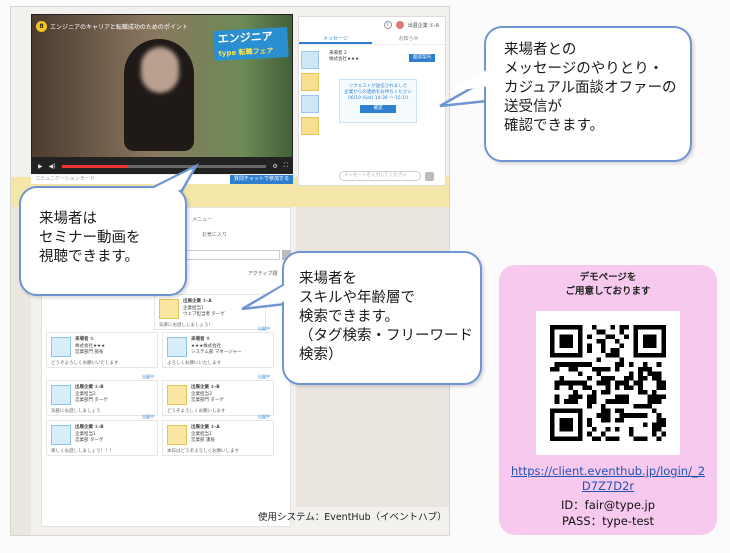 This screenshot has height=553, width=730. I want to click on video-title: 8 エンジニアのキャリアと転職成功のためのポイント, so click(112, 26).